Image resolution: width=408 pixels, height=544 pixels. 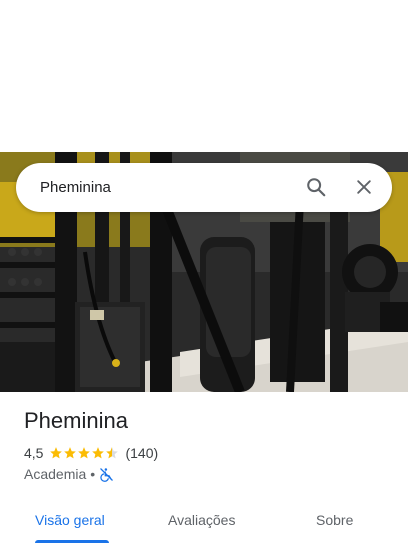 I want to click on wheelchair-inaccessible-icon, so click(x=106, y=474).